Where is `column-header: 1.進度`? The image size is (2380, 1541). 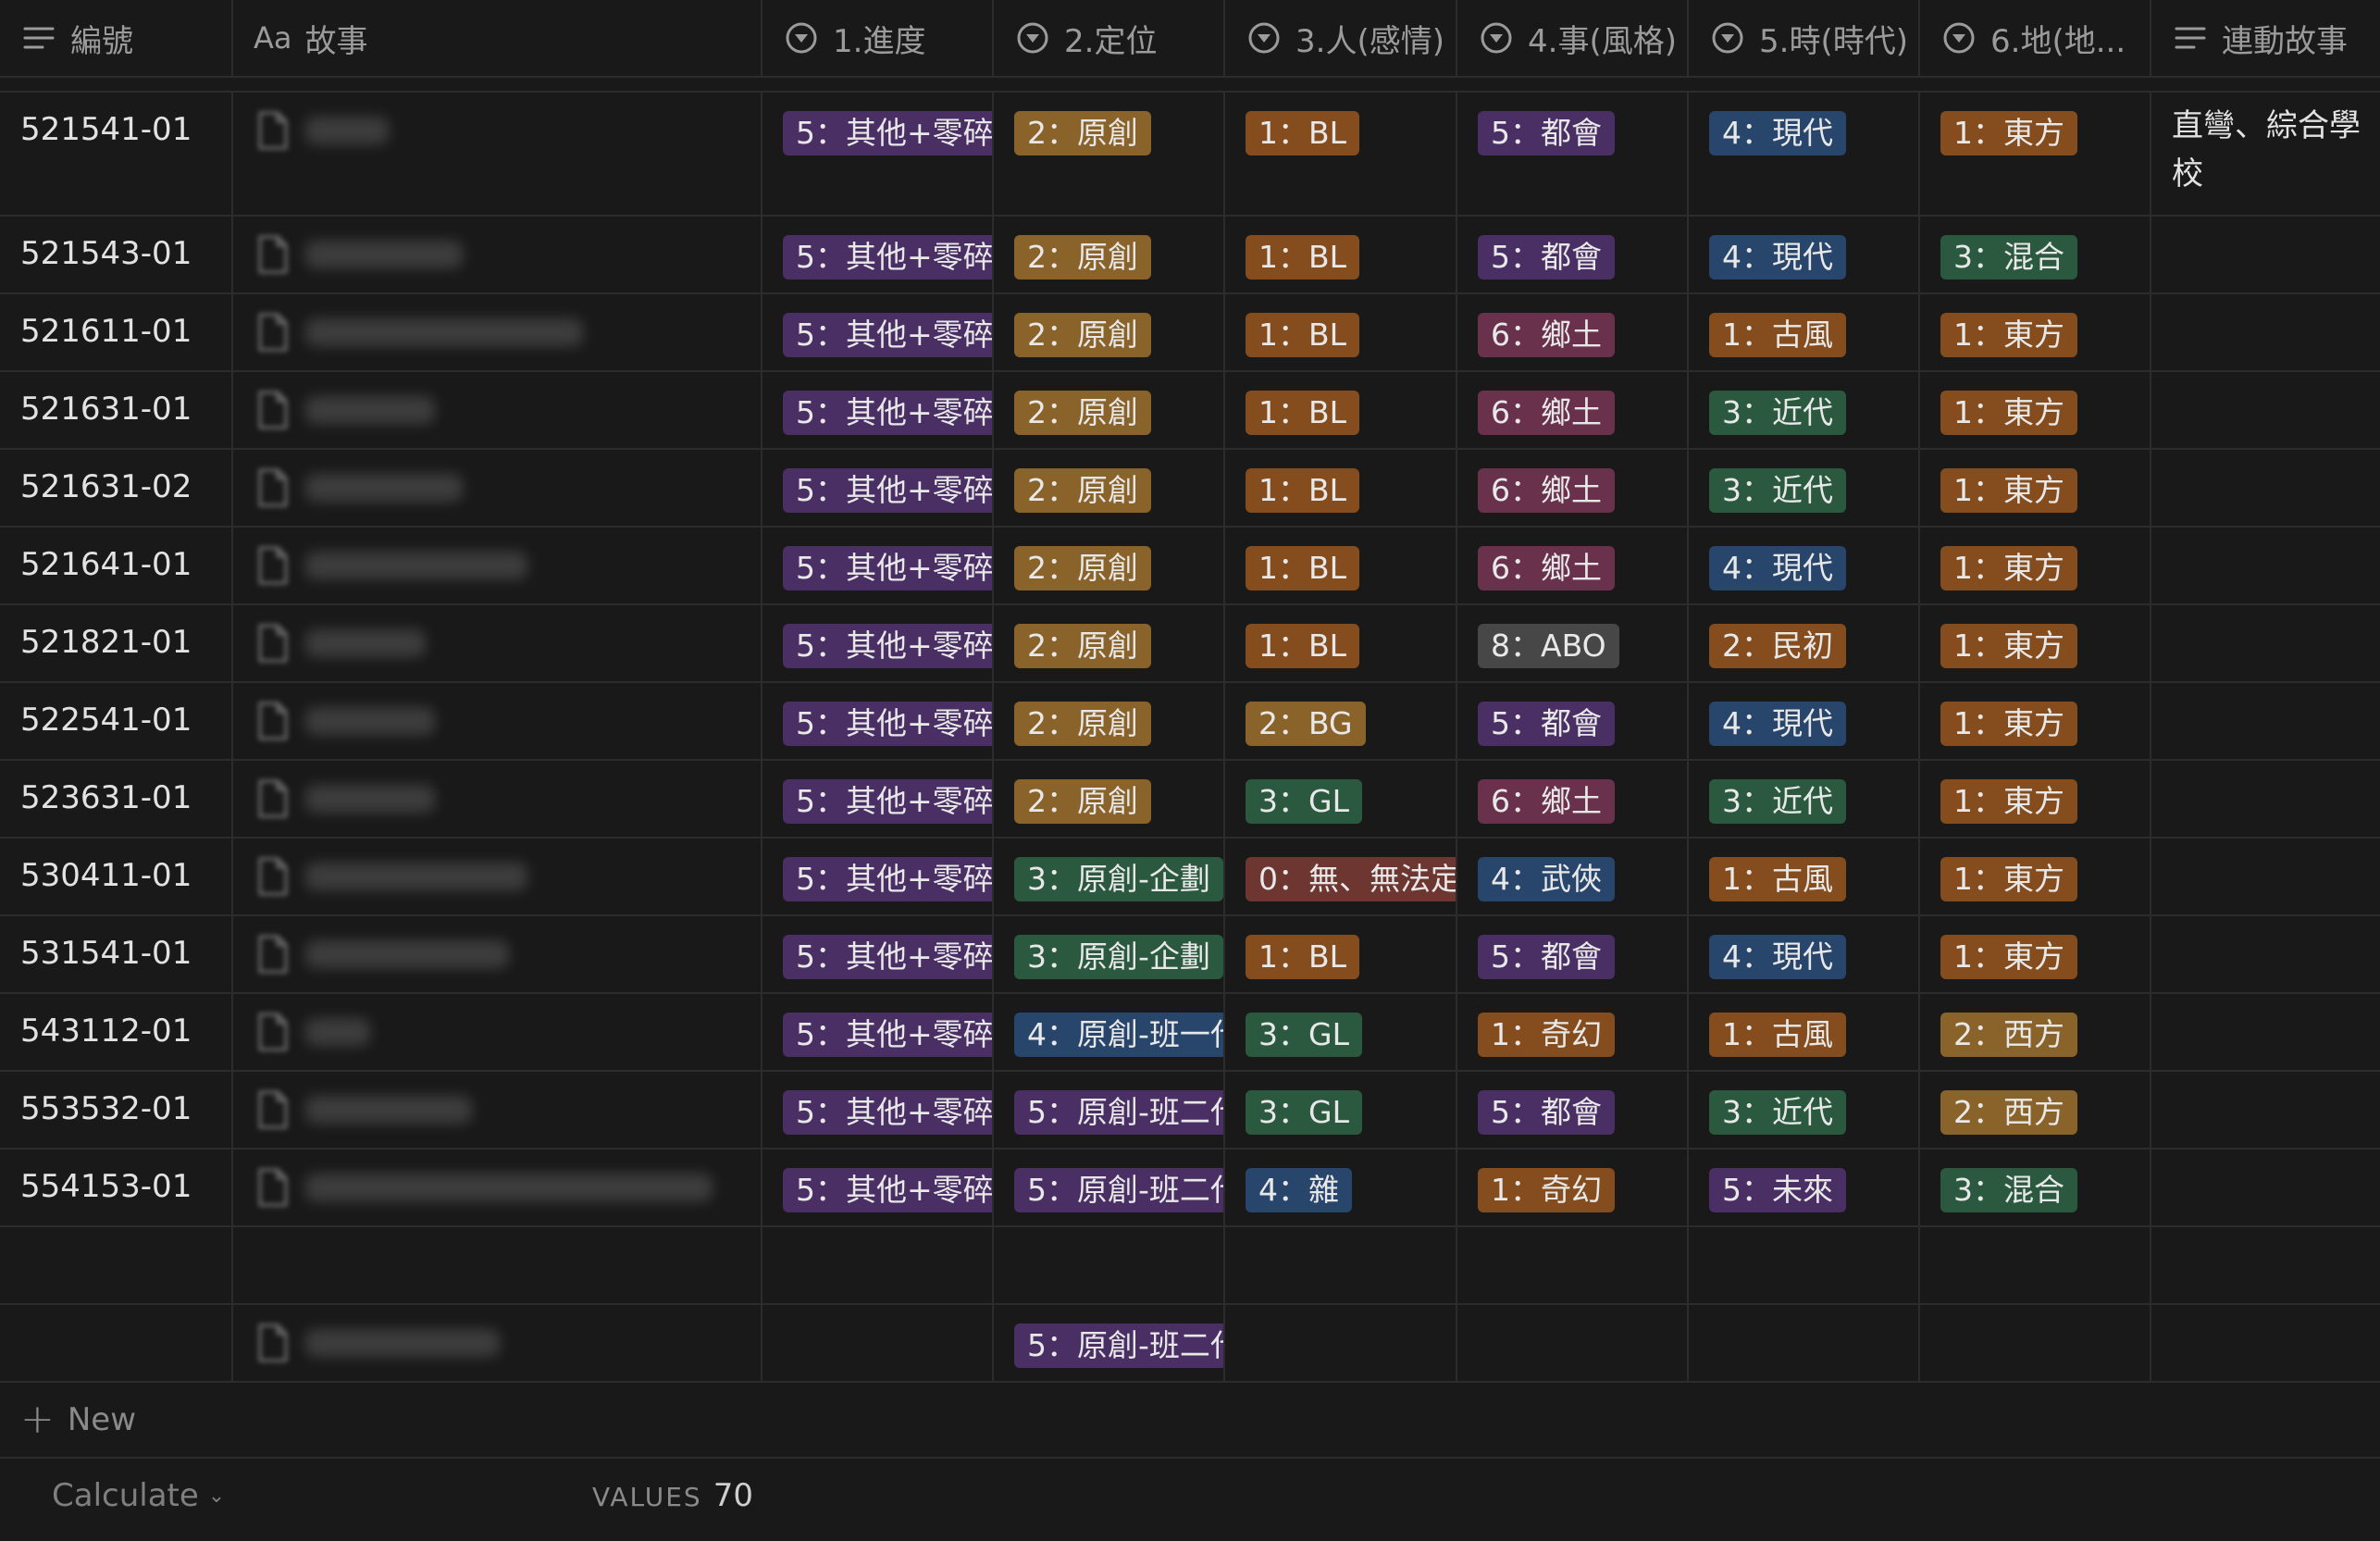 column-header: 1.進度 is located at coordinates (878, 38).